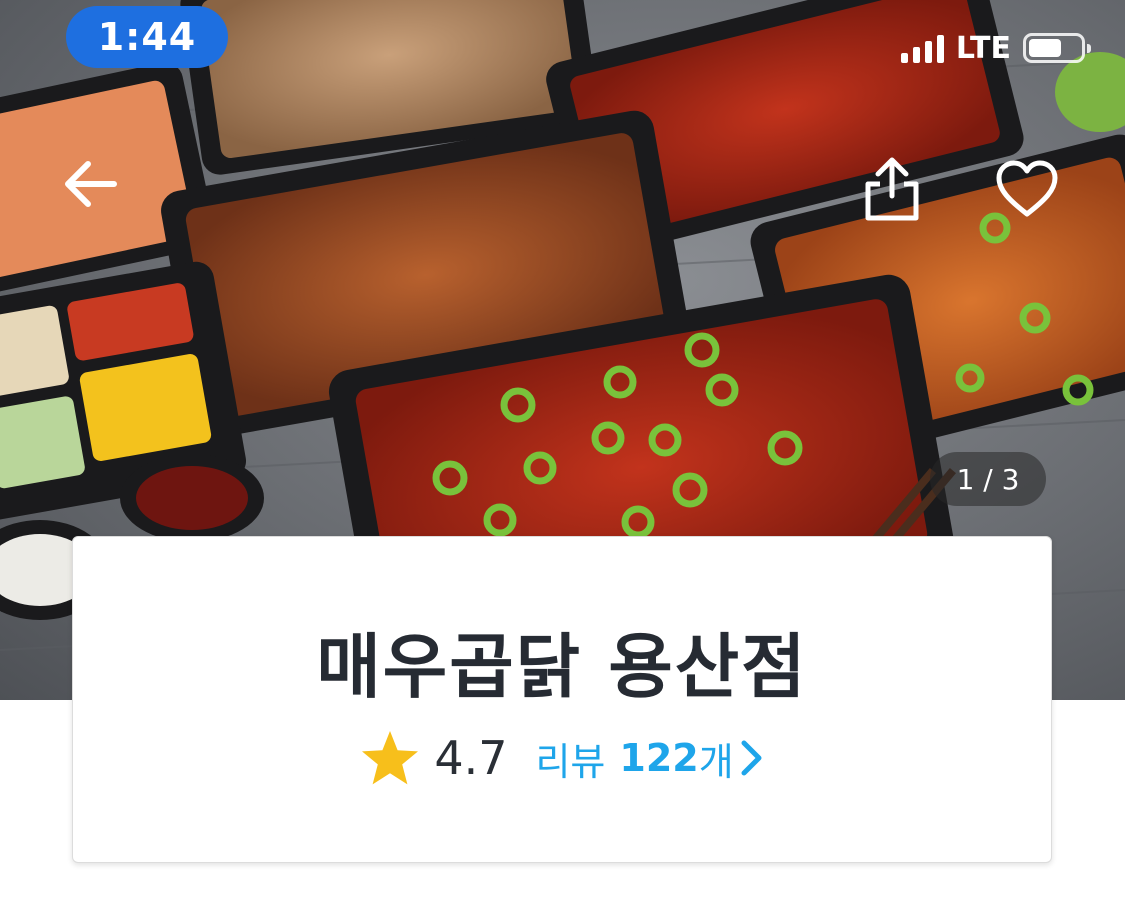 The image size is (1125, 915). I want to click on star-icon, so click(390, 758).